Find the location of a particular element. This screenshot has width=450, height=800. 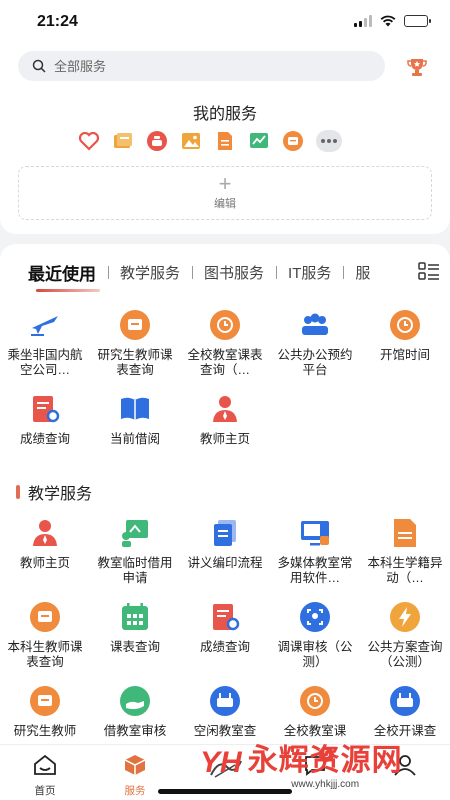

recent-service-item: 开馆时间 is located at coordinates (405, 343).